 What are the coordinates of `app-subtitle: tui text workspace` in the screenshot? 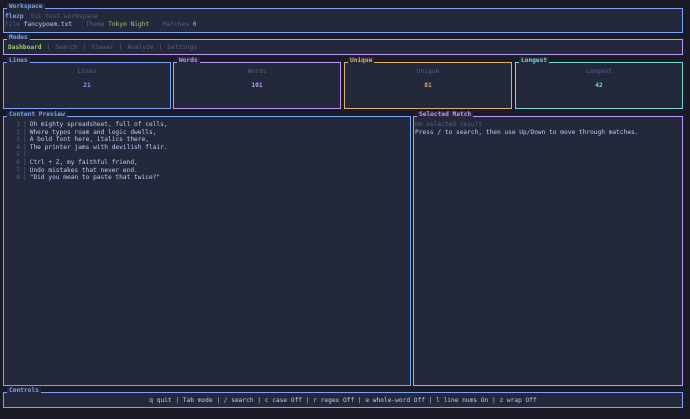 It's located at (64, 16).